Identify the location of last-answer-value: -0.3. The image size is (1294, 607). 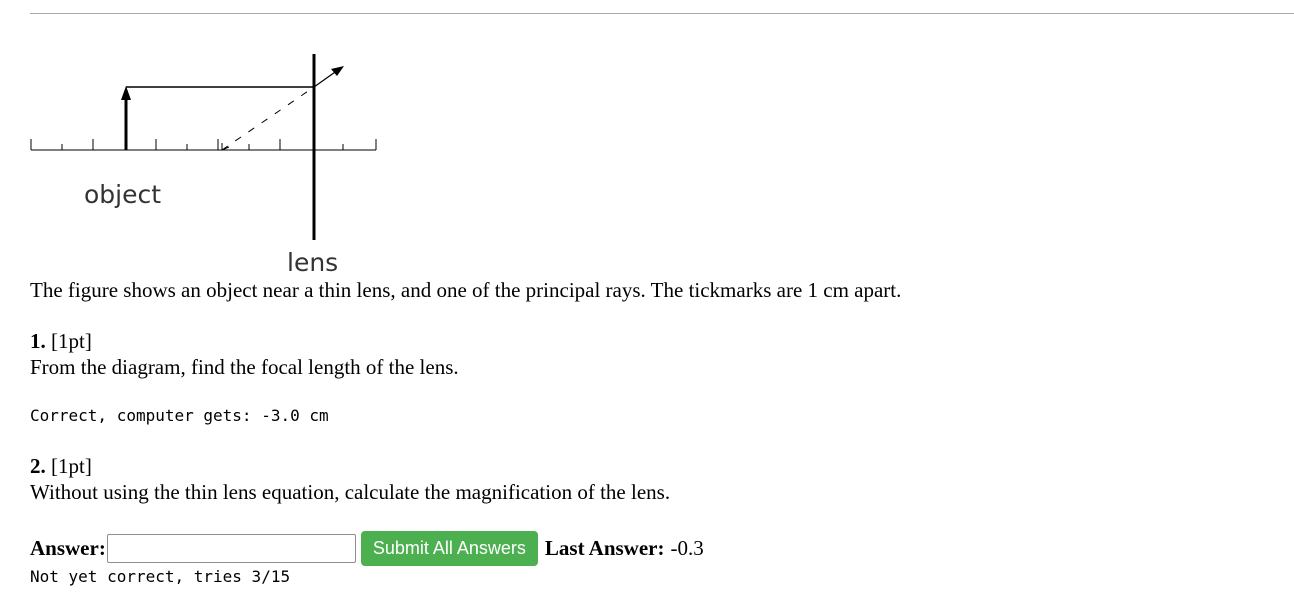
(687, 547).